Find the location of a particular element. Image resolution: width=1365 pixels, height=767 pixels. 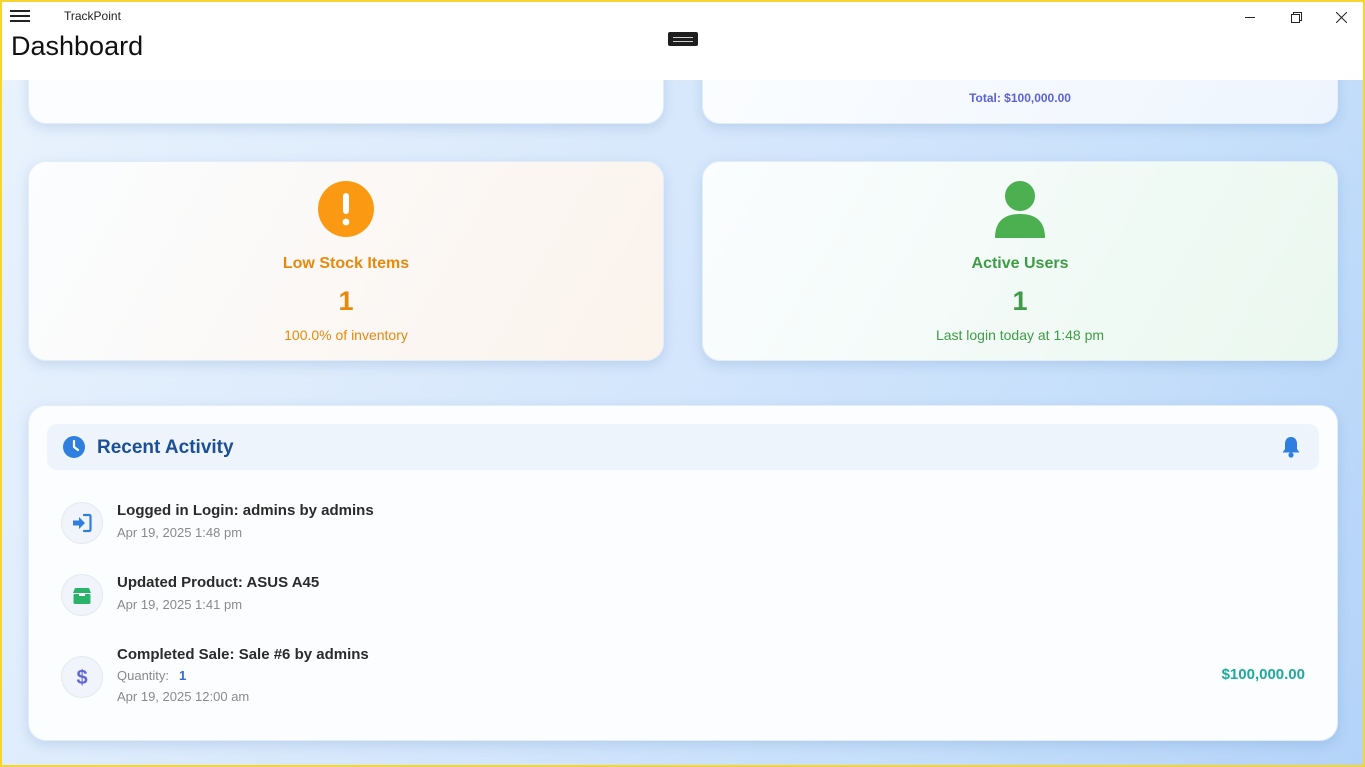

quantity-label: Quantity: is located at coordinates (143, 675).